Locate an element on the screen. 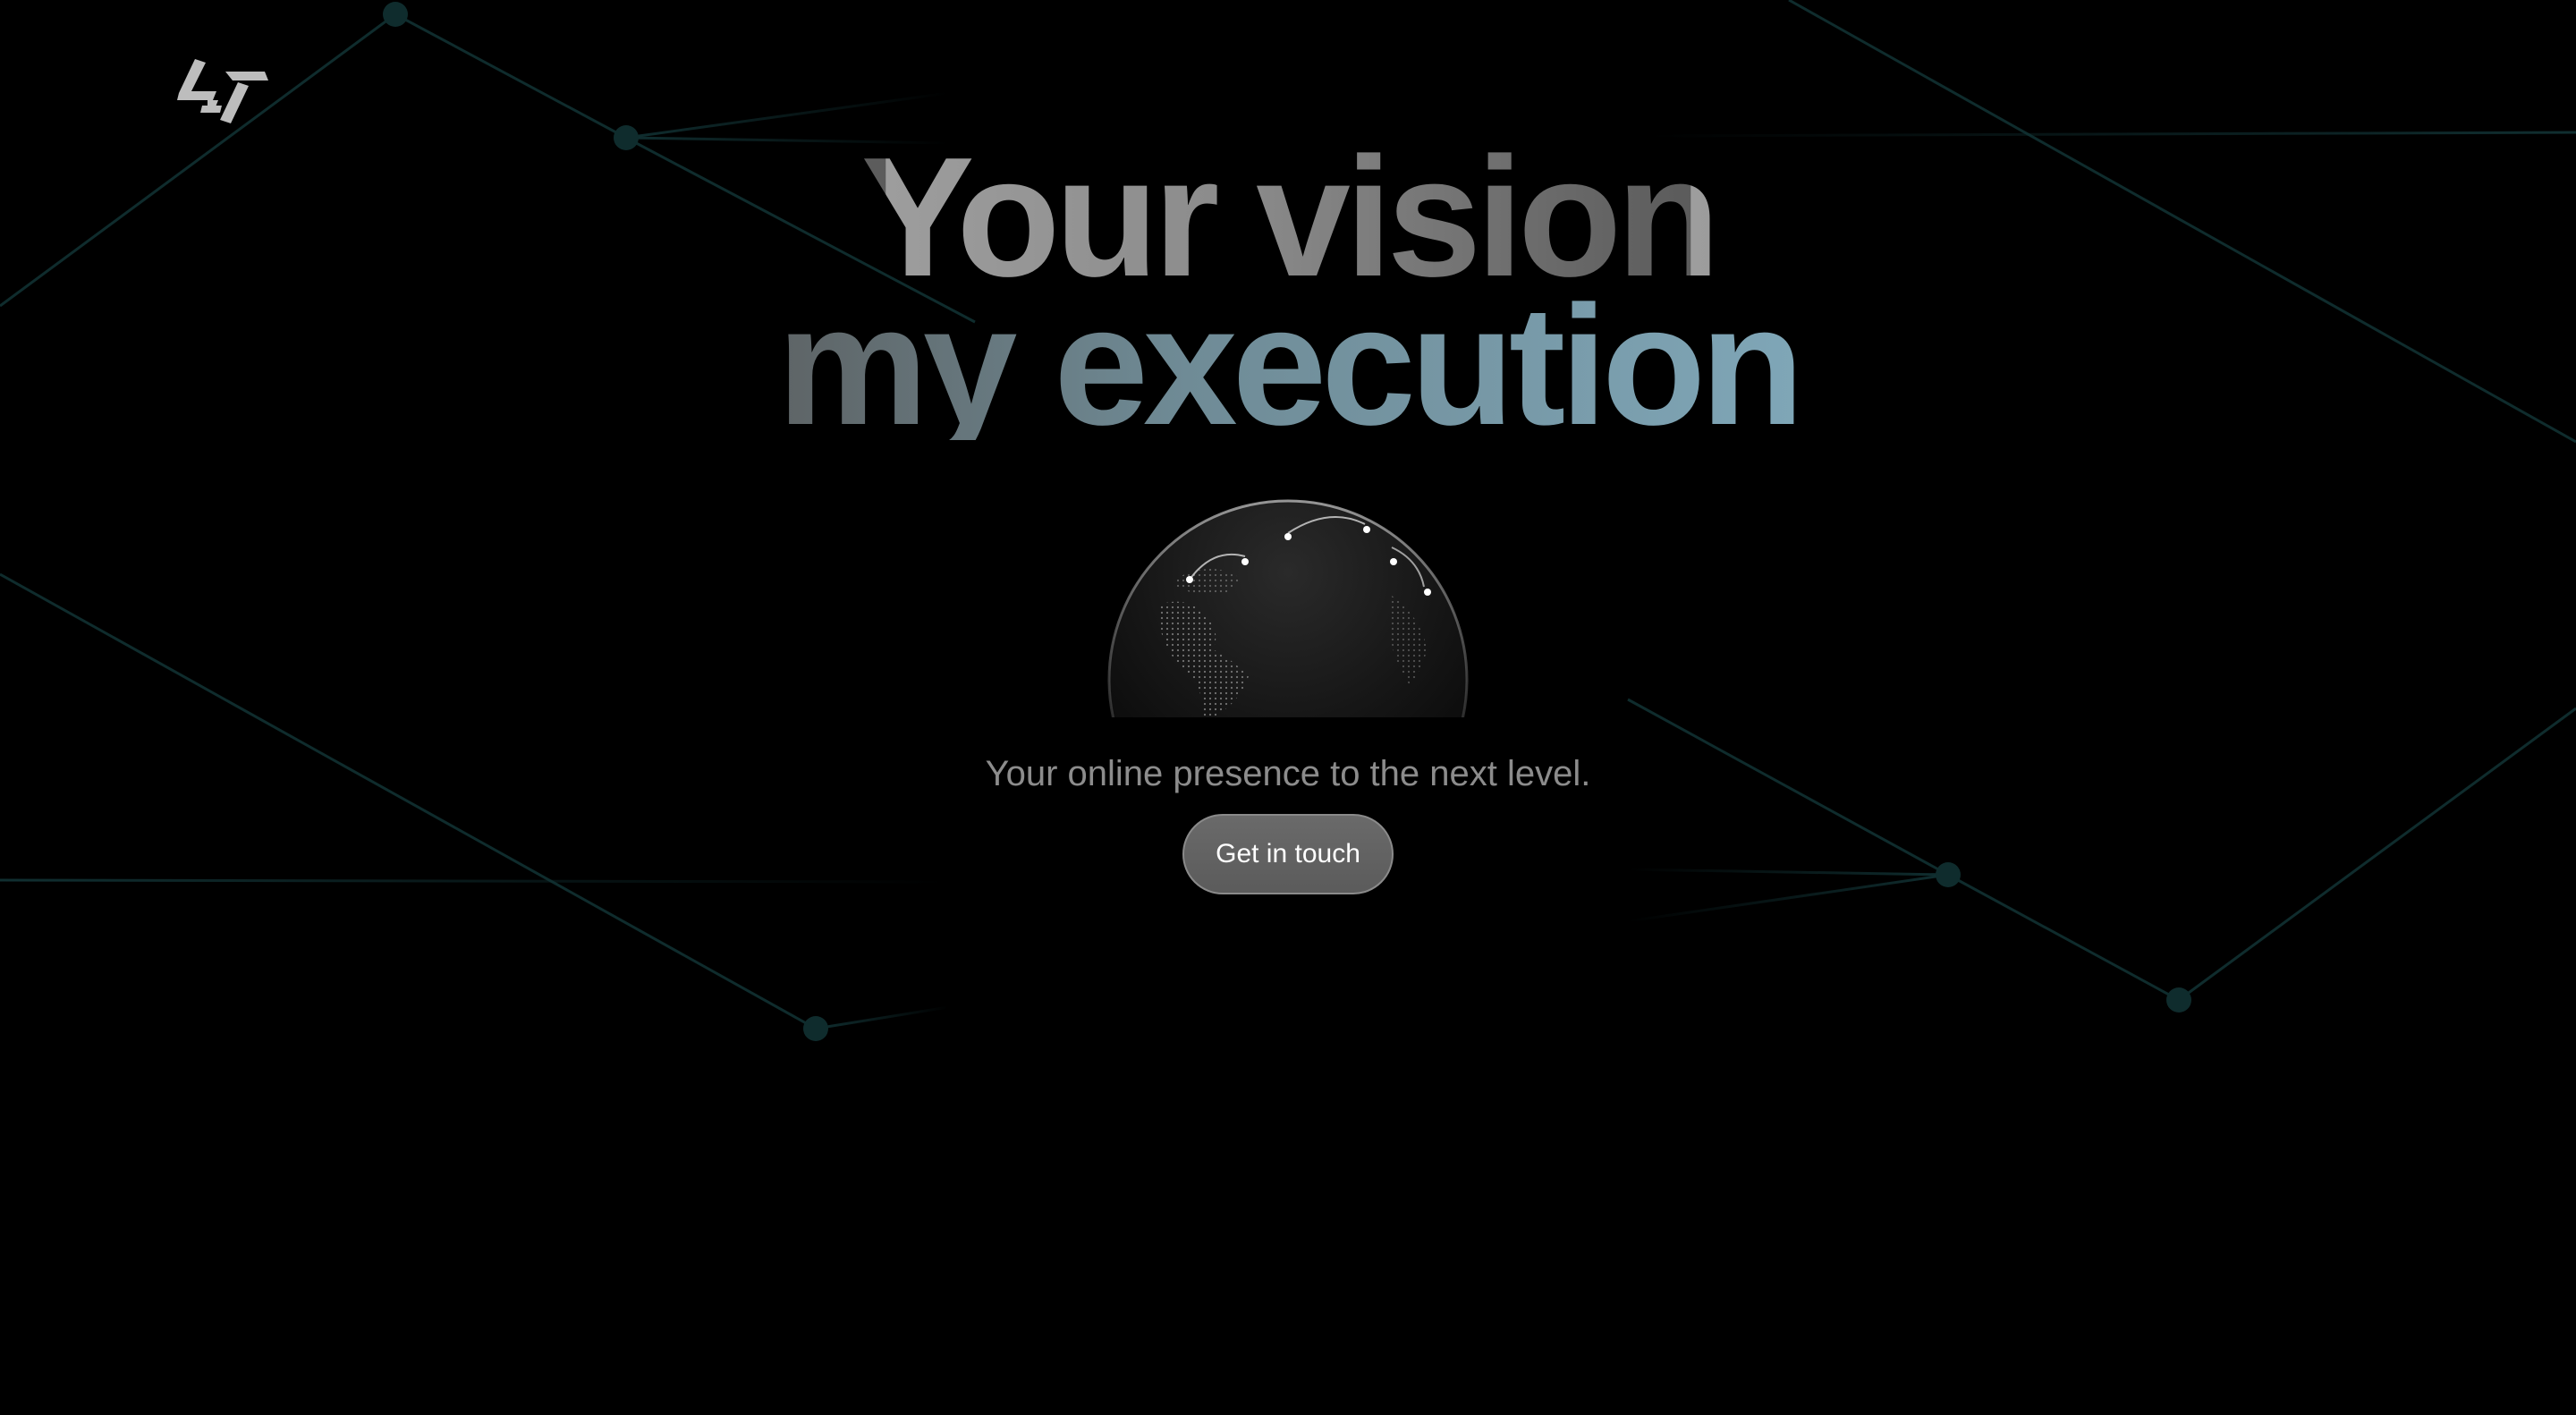 Image resolution: width=2576 pixels, height=1415 pixels. hero-tagline: Your online presence to the next level. is located at coordinates (1288, 773).